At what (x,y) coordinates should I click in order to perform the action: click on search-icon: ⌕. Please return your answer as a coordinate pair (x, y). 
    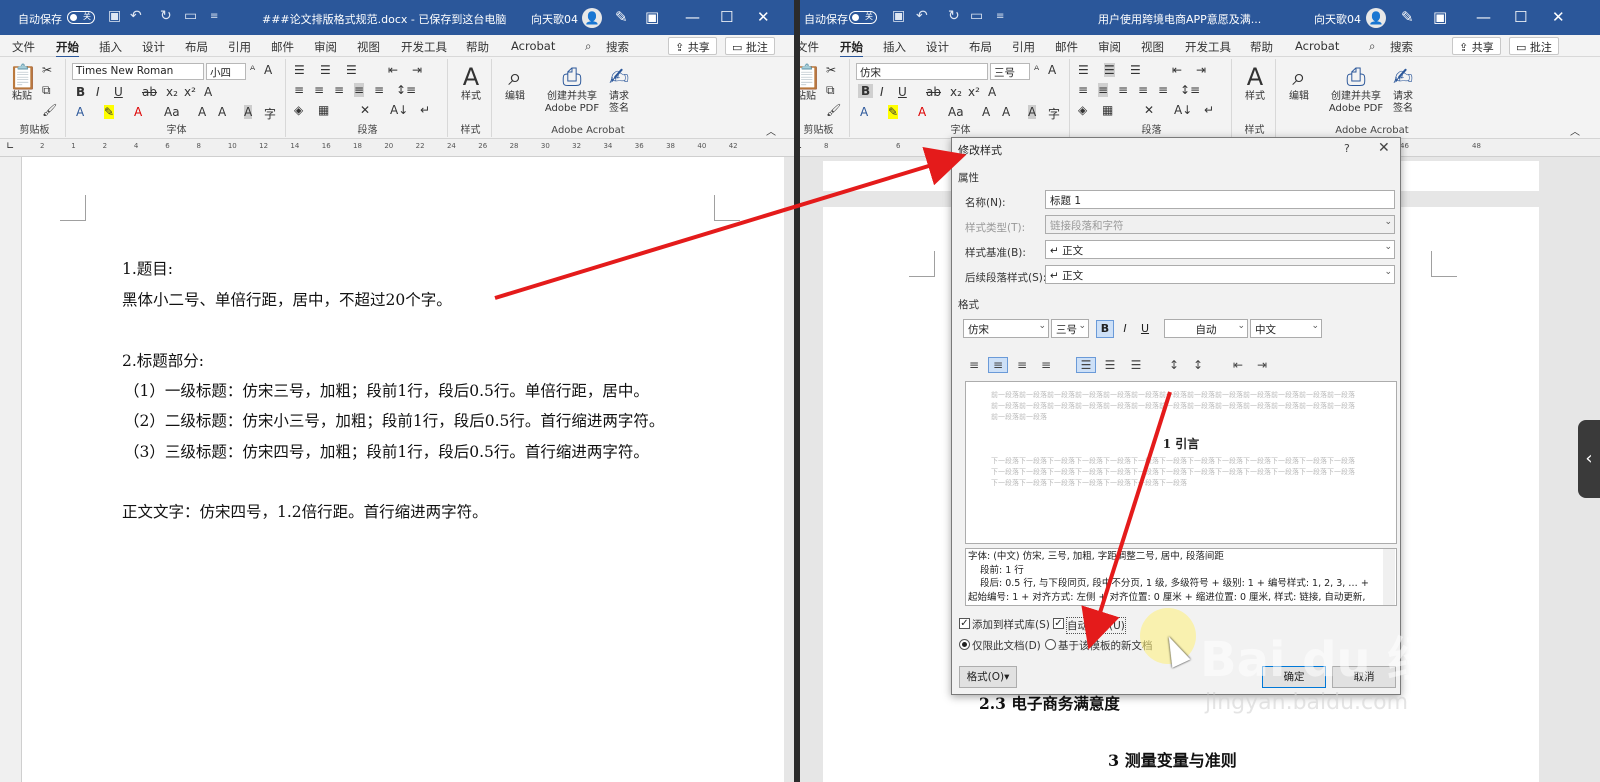
    Looking at the image, I should click on (588, 46).